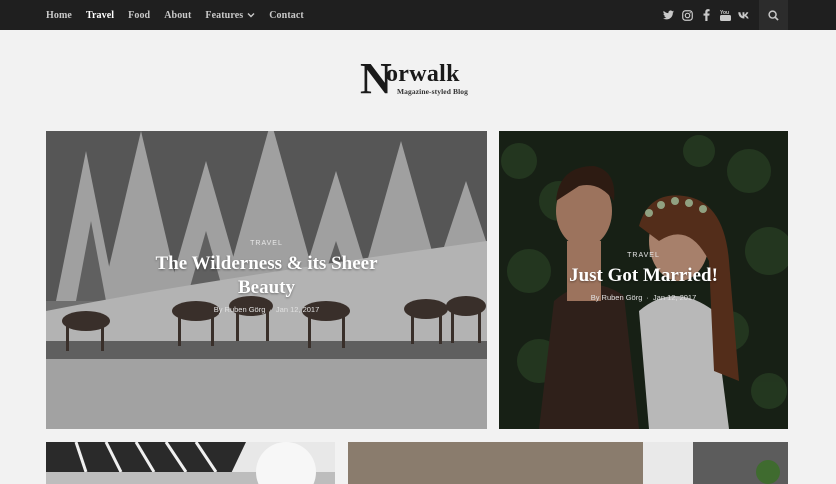  I want to click on vk-icon, so click(744, 15).